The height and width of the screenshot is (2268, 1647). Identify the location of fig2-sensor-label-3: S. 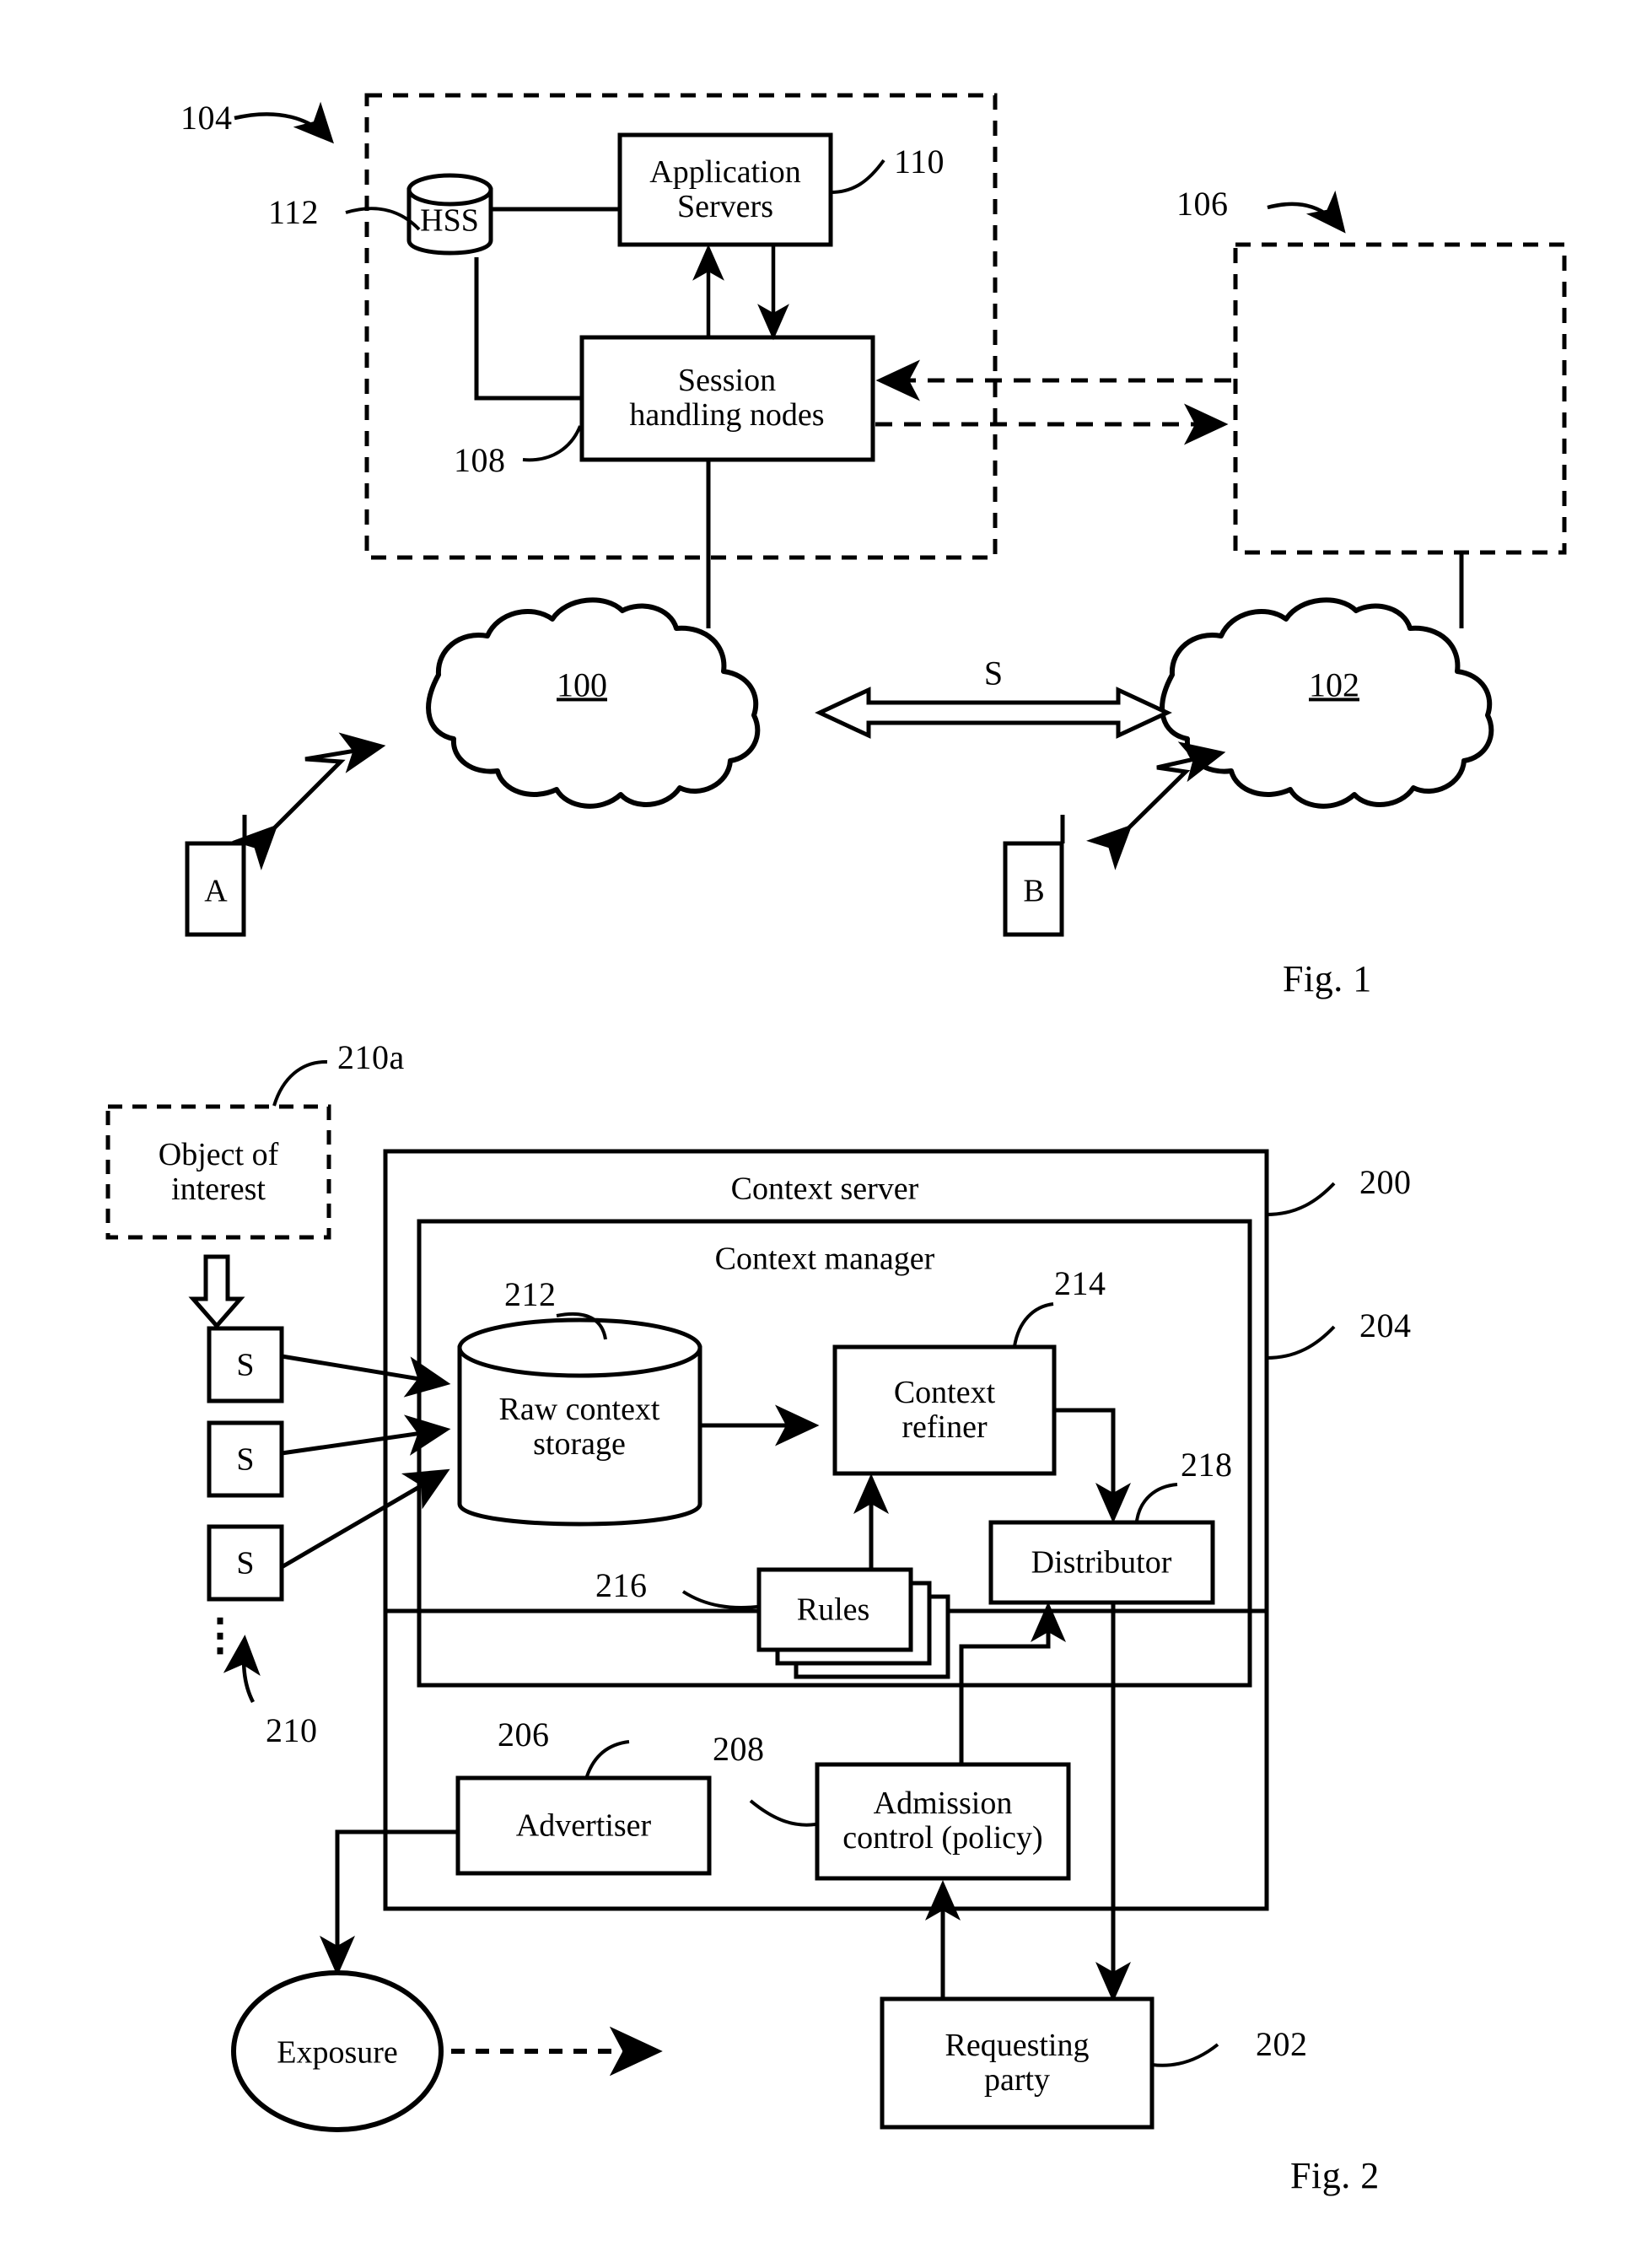
(245, 1563).